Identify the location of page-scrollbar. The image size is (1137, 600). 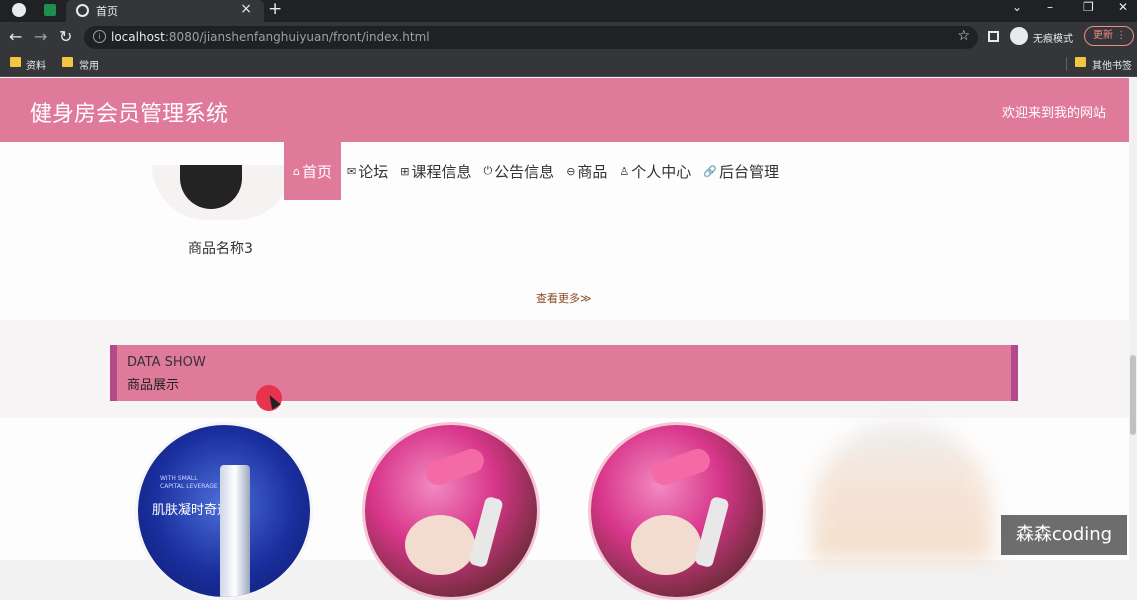
(1133, 319).